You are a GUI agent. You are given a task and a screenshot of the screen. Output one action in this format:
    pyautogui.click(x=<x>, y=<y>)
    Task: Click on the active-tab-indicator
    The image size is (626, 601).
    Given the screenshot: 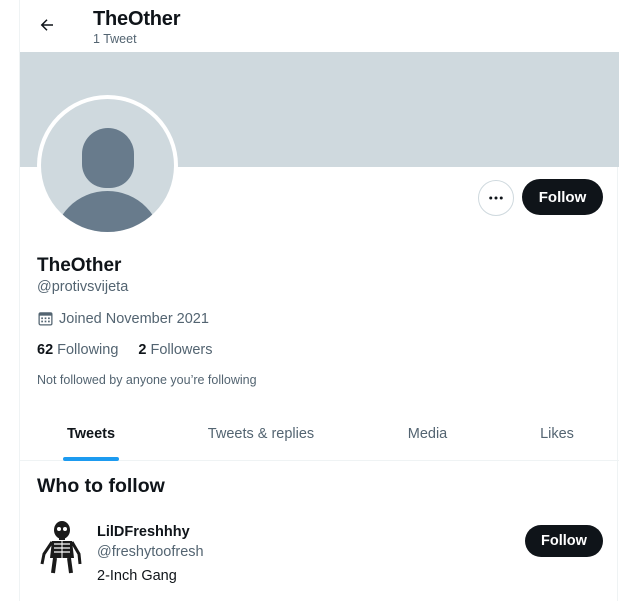 What is the action you would take?
    pyautogui.click(x=91, y=459)
    